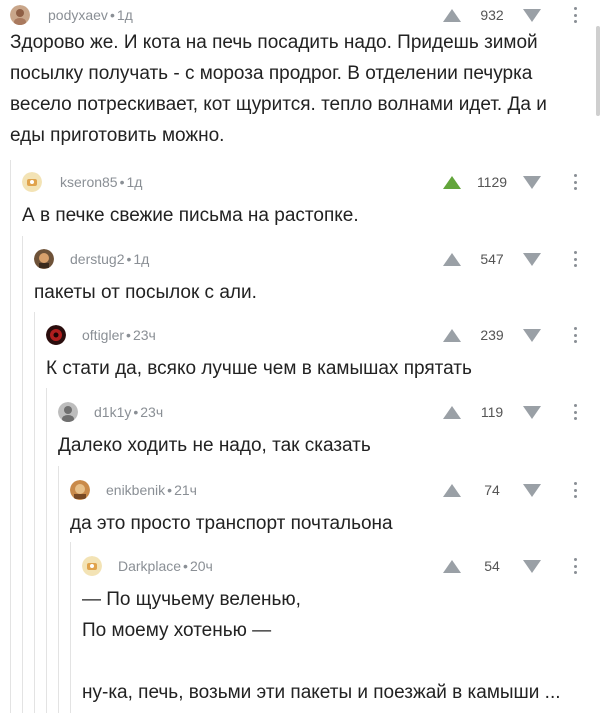  I want to click on comment-meta: kseron85 • 1д, so click(101, 182).